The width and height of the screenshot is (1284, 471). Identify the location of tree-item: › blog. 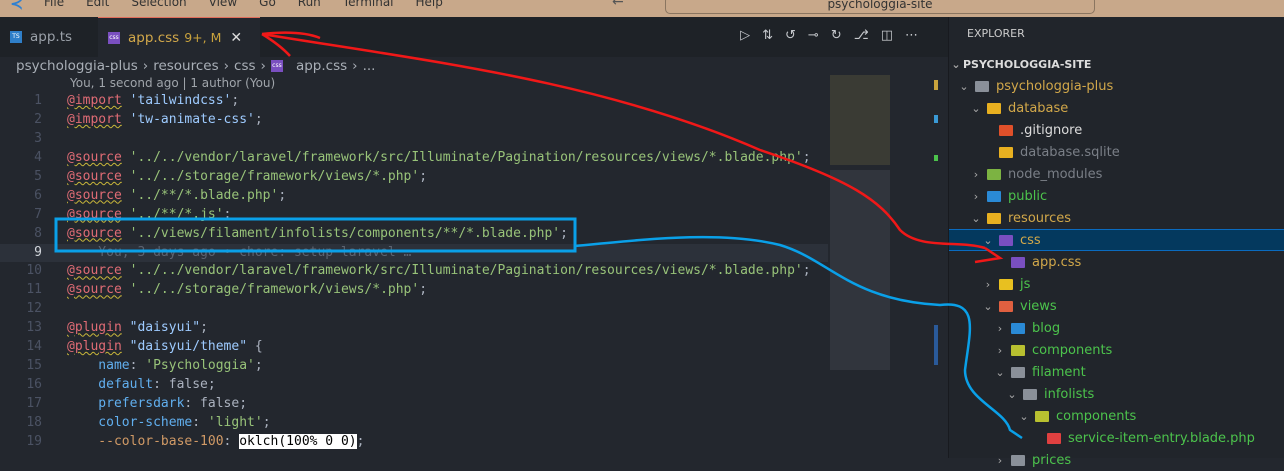
(1116, 328).